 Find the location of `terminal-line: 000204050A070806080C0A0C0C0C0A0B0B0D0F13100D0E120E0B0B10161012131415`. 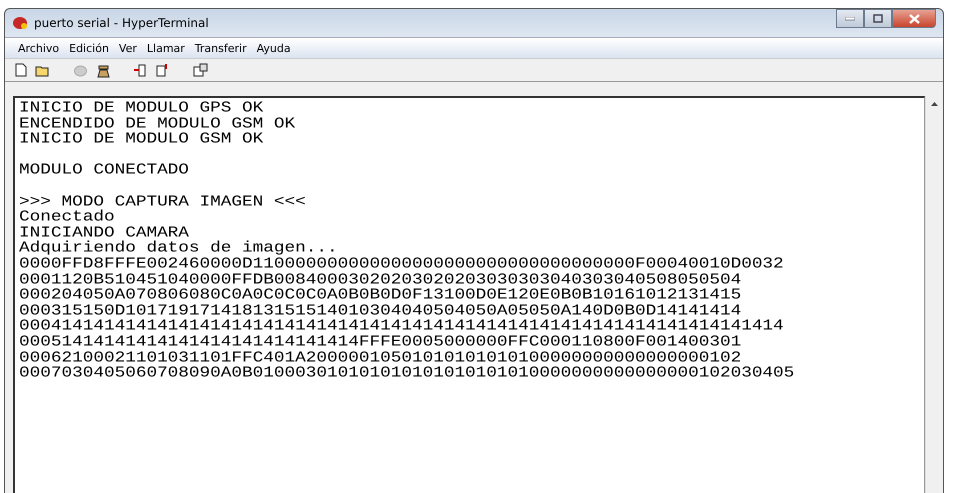

terminal-line: 000204050A070806080C0A0C0C0C0A0B0B0D0F13100D0E120E0B0B10161012131415 is located at coordinates (380, 295).